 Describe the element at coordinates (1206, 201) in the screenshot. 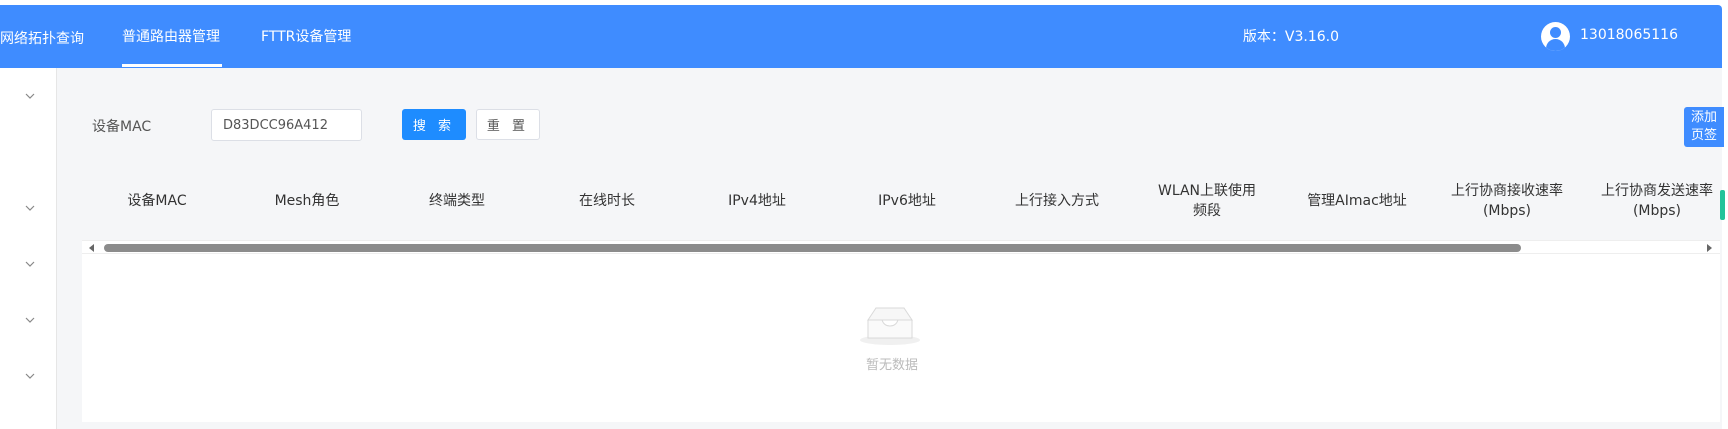

I see `column-header: WLAN上联使用频段` at that location.